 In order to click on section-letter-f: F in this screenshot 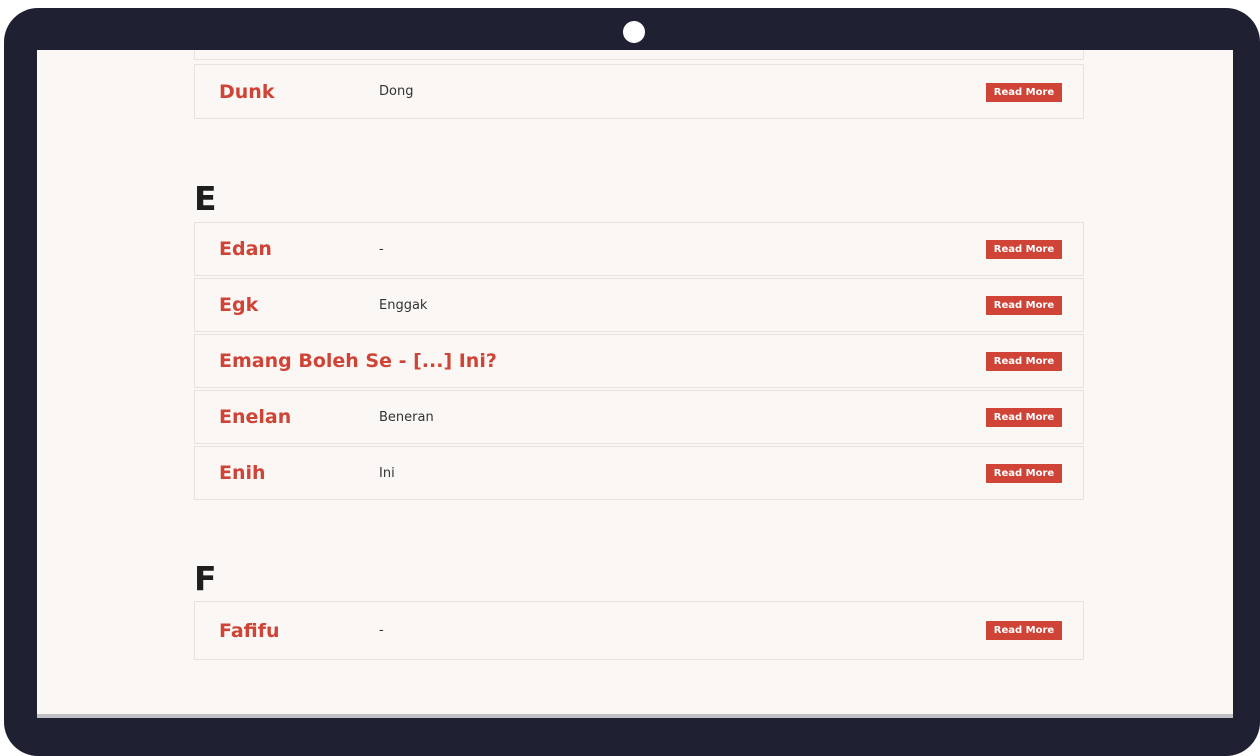, I will do `click(205, 578)`.